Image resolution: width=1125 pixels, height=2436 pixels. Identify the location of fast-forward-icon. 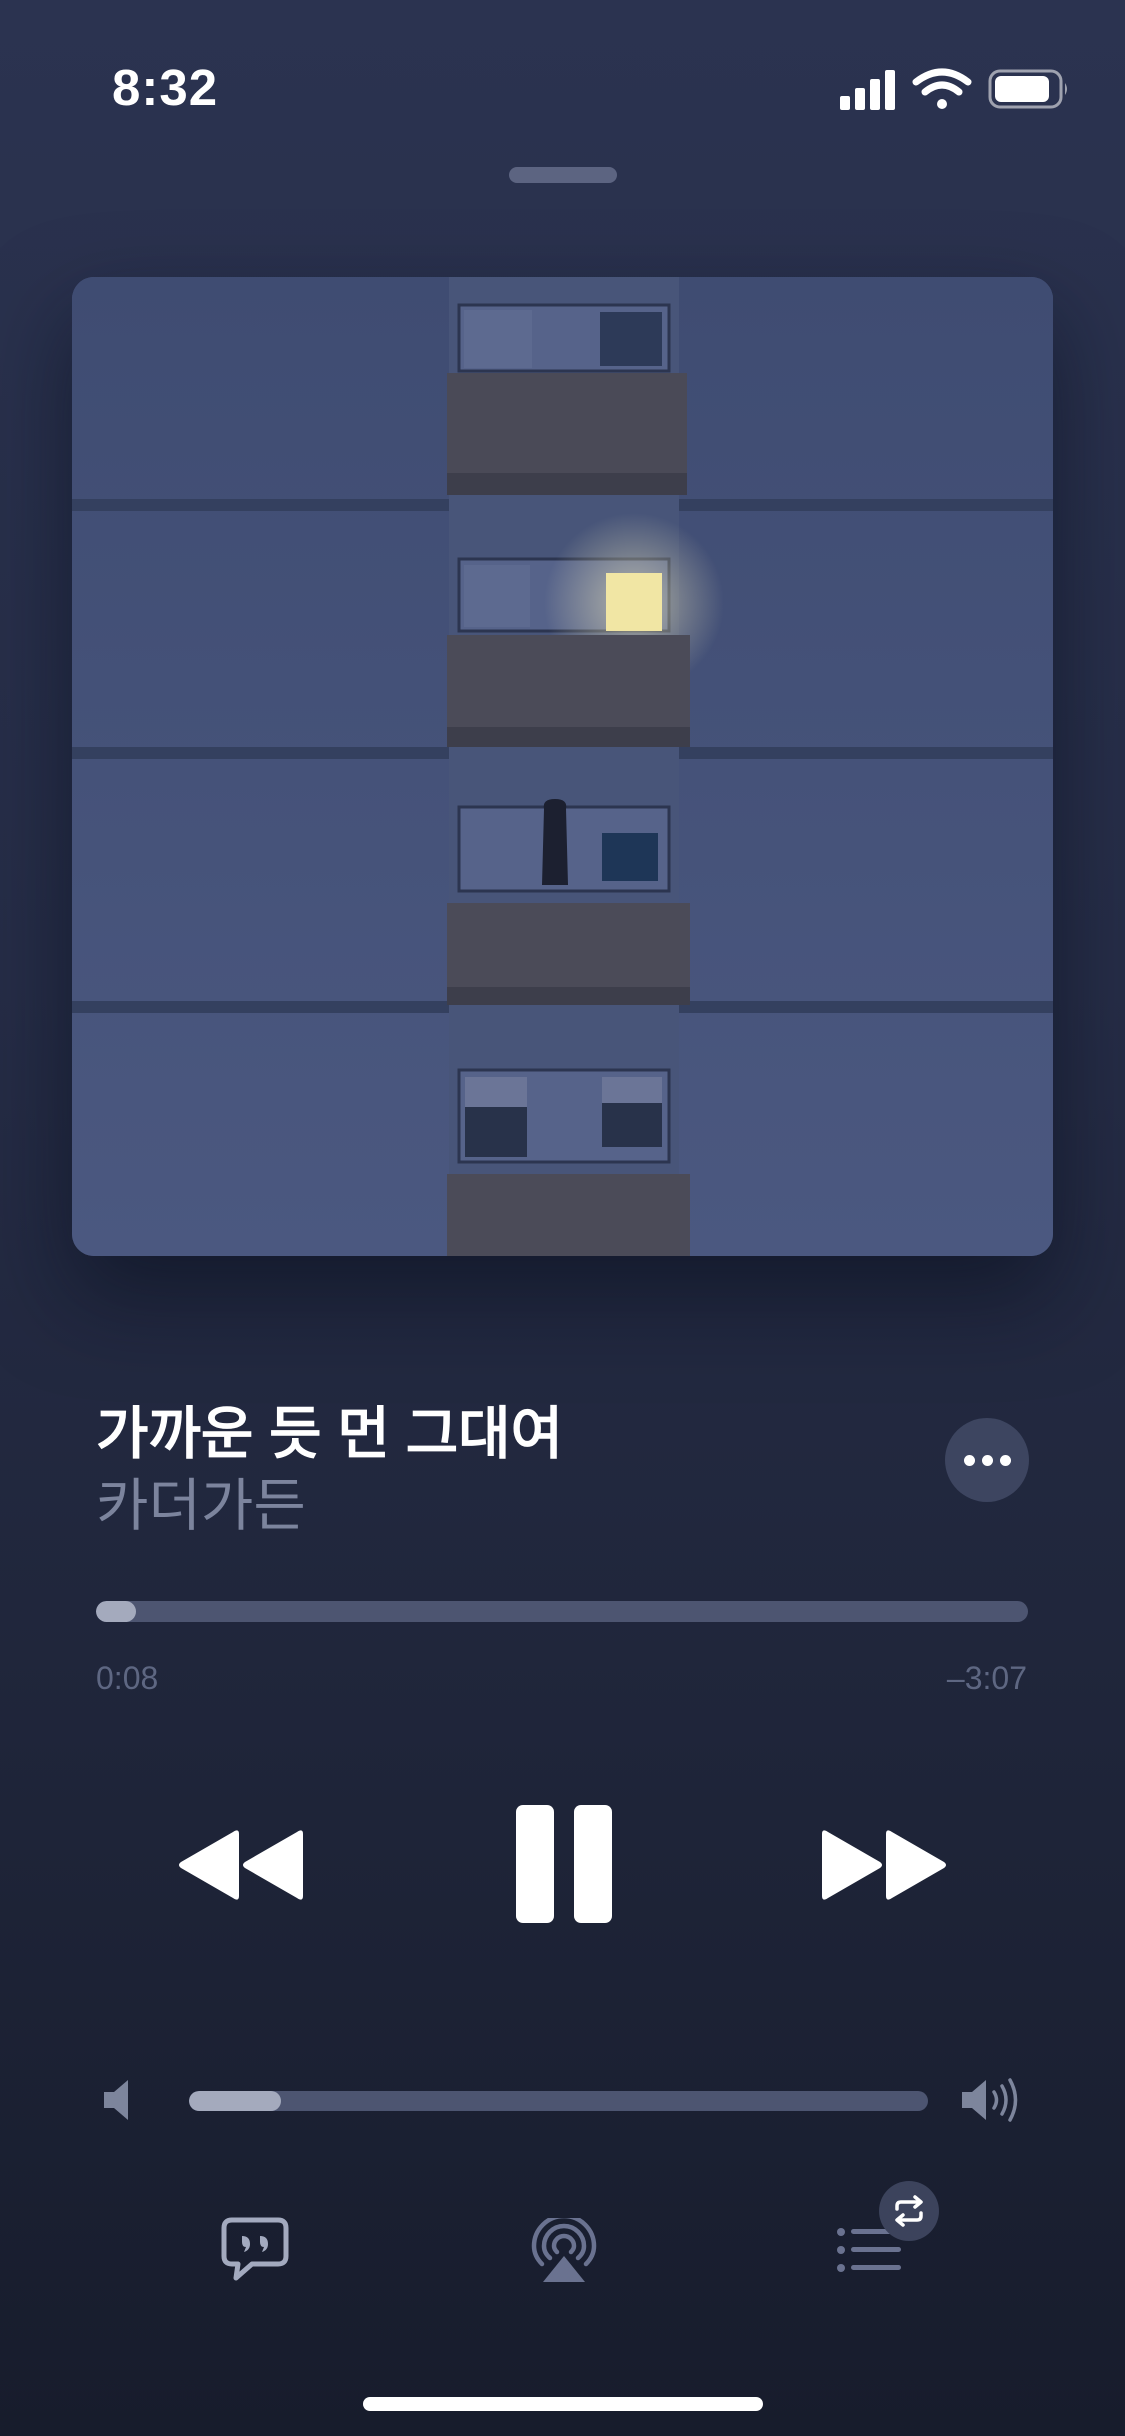
(884, 1865).